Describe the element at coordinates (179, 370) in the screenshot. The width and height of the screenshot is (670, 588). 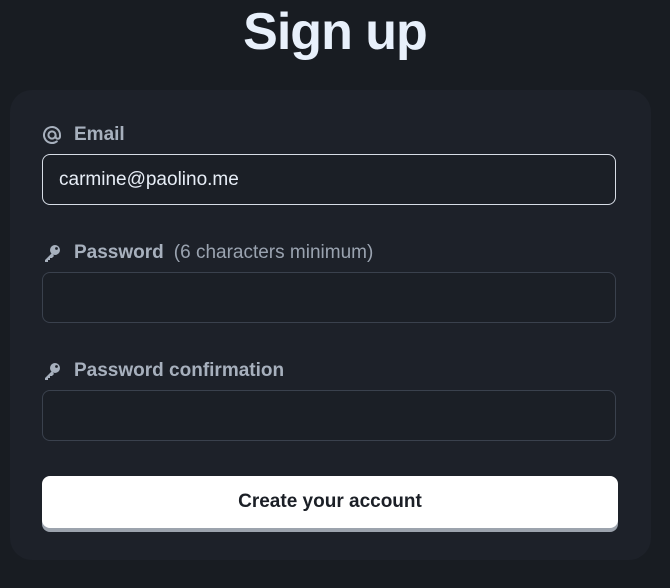
I see `password-confirmation-label-text: Password confirmation` at that location.